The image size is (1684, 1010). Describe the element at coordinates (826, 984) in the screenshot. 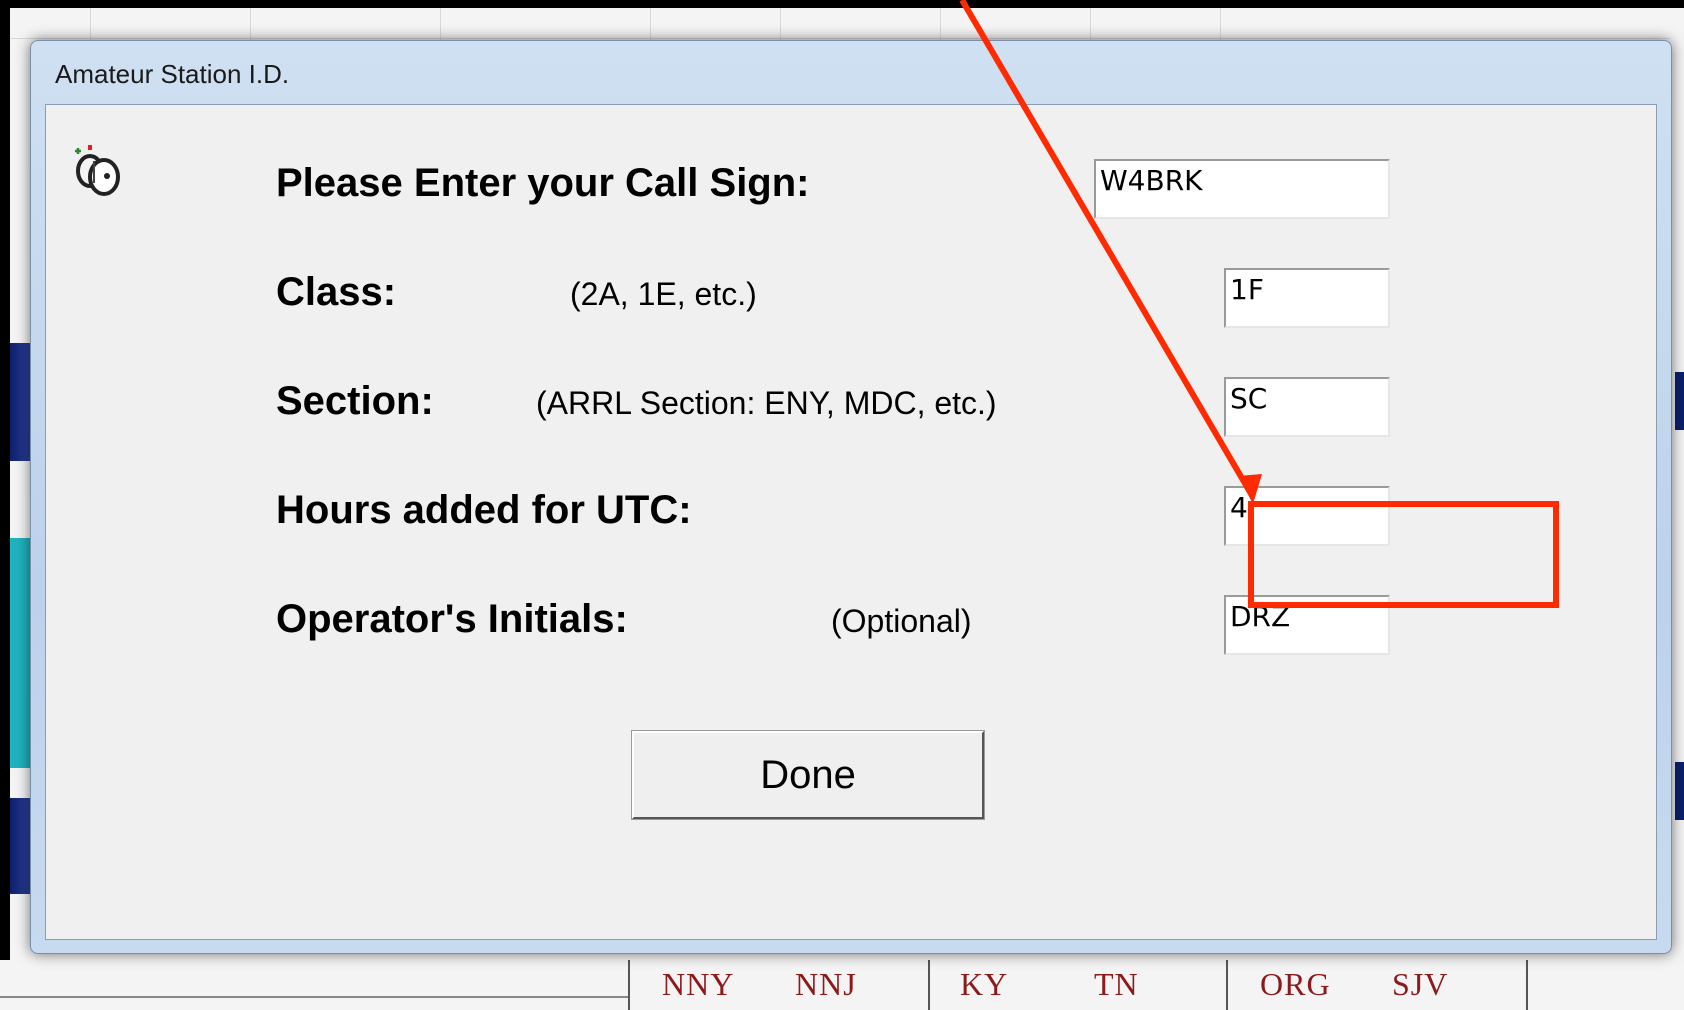

I see `section-label: NNJ` at that location.